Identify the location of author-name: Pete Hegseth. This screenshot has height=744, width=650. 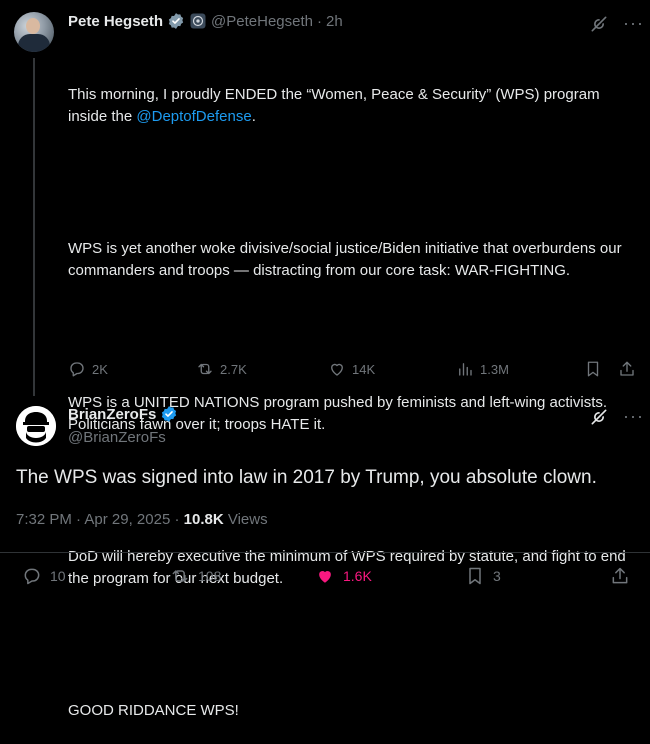
(115, 21).